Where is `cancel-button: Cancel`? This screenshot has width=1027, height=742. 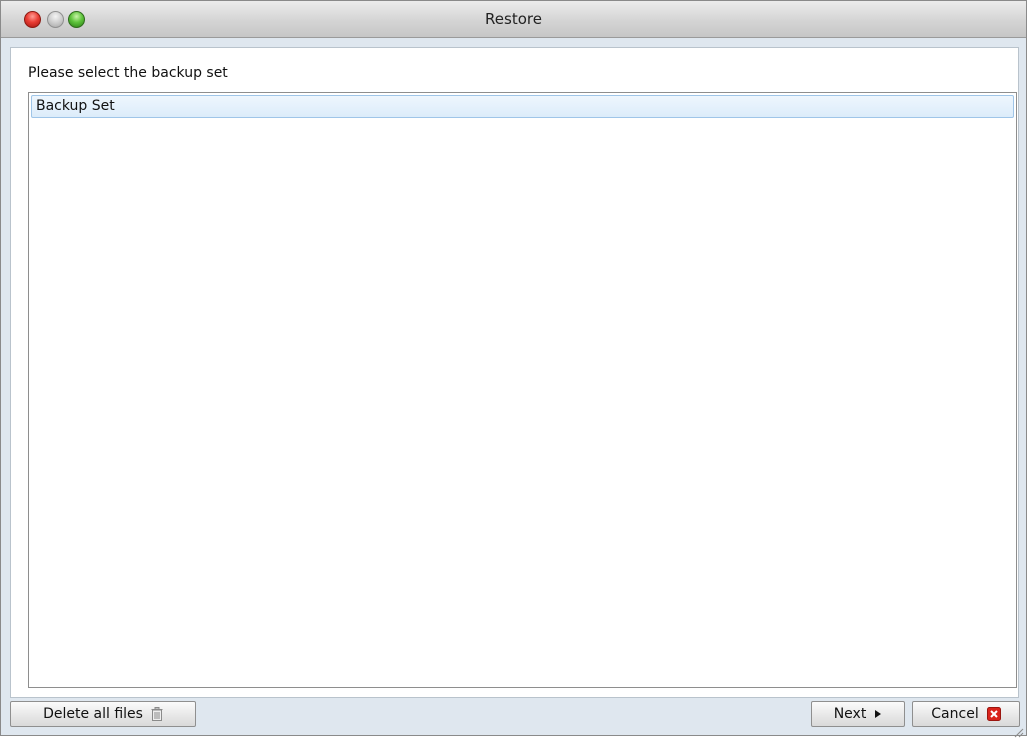 cancel-button: Cancel is located at coordinates (966, 714).